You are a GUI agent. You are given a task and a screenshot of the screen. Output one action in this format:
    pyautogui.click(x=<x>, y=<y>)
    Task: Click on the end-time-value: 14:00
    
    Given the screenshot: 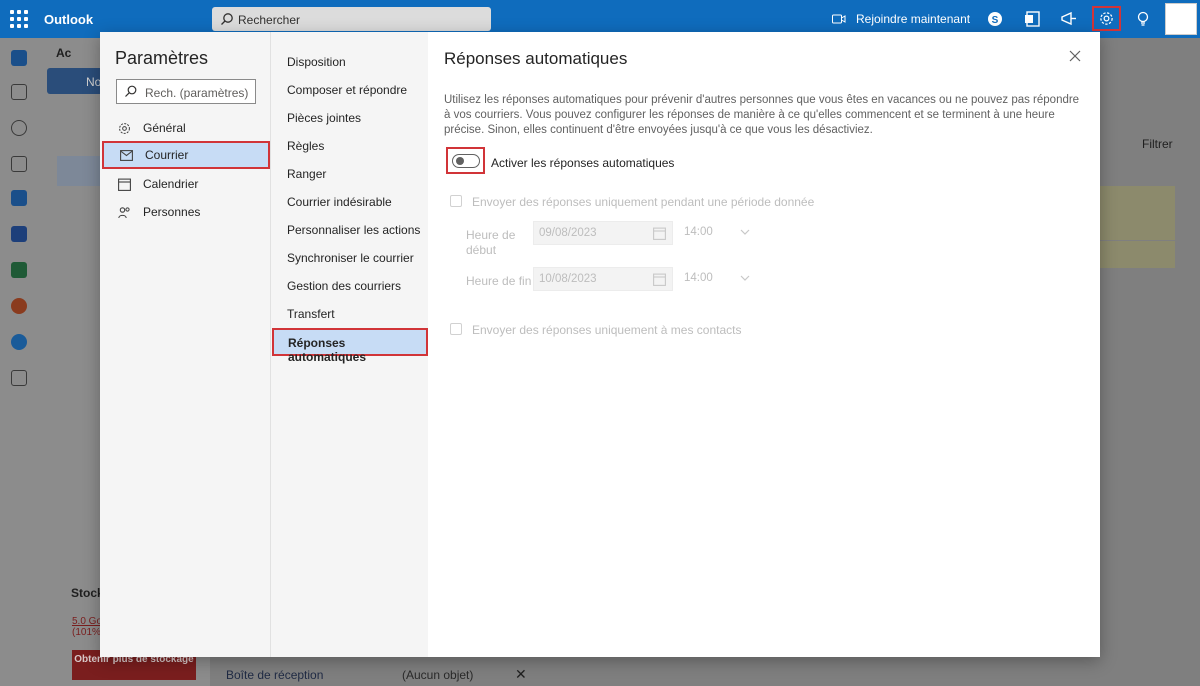 What is the action you would take?
    pyautogui.click(x=698, y=278)
    